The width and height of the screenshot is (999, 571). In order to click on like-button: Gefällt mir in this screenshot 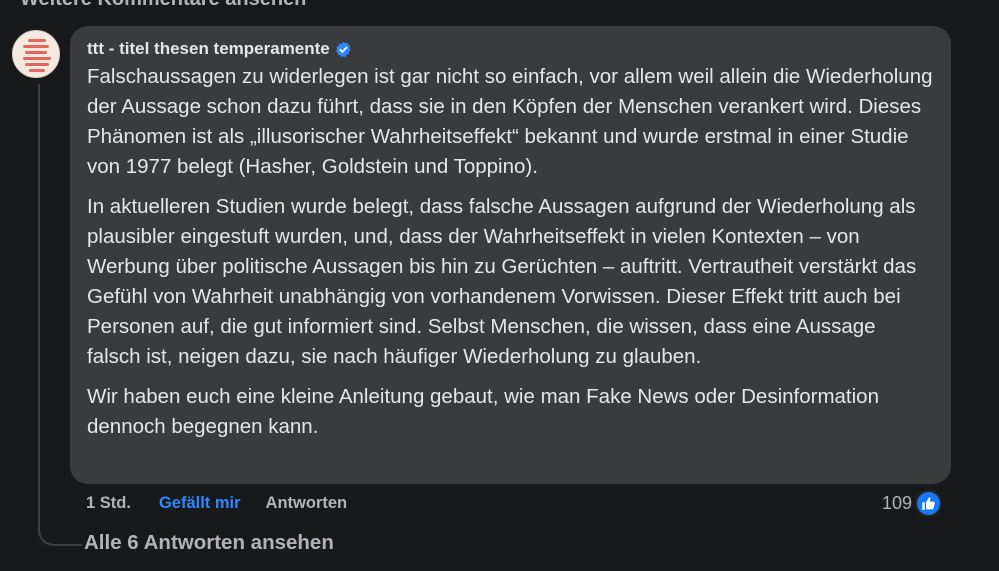, I will do `click(200, 503)`.